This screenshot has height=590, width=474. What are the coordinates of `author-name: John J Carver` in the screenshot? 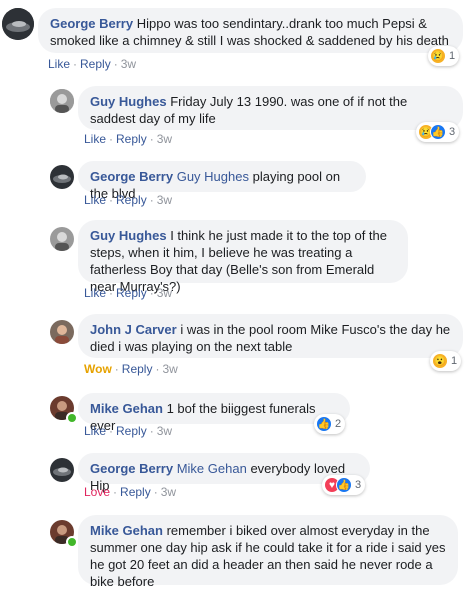 It's located at (133, 329).